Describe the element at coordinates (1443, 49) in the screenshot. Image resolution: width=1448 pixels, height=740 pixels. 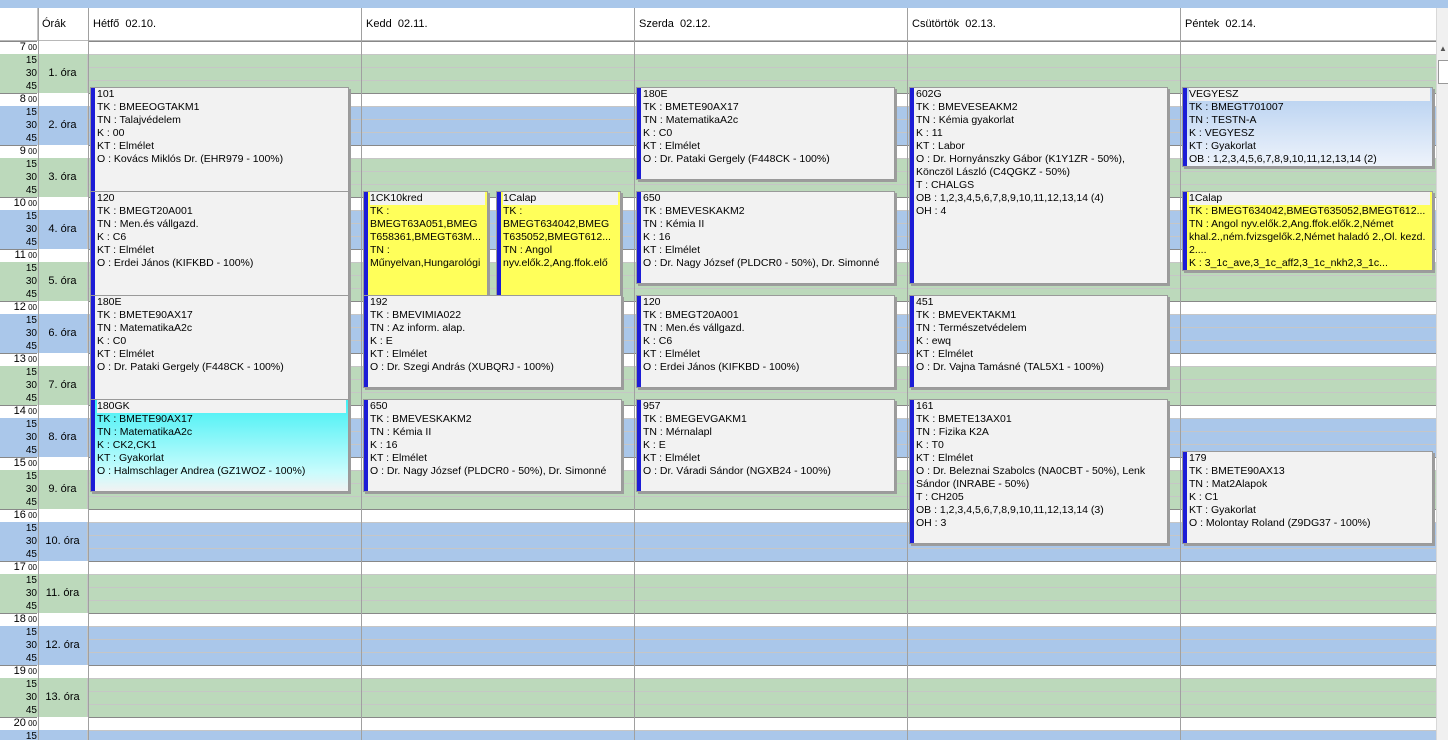
I see `scroll-up-arrow-icon: ▲` at that location.